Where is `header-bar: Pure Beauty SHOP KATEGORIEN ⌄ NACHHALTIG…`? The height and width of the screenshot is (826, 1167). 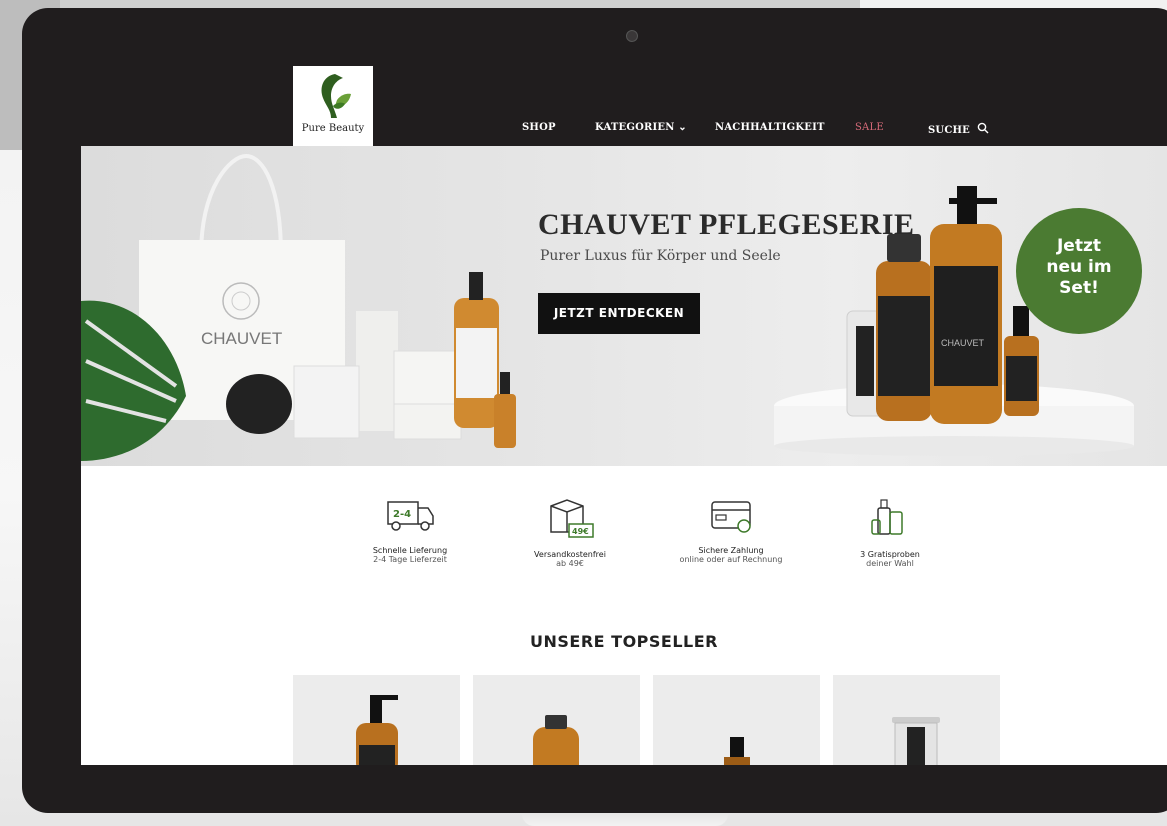 header-bar: Pure Beauty SHOP KATEGORIEN ⌄ NACHHALTIG… is located at coordinates (624, 106).